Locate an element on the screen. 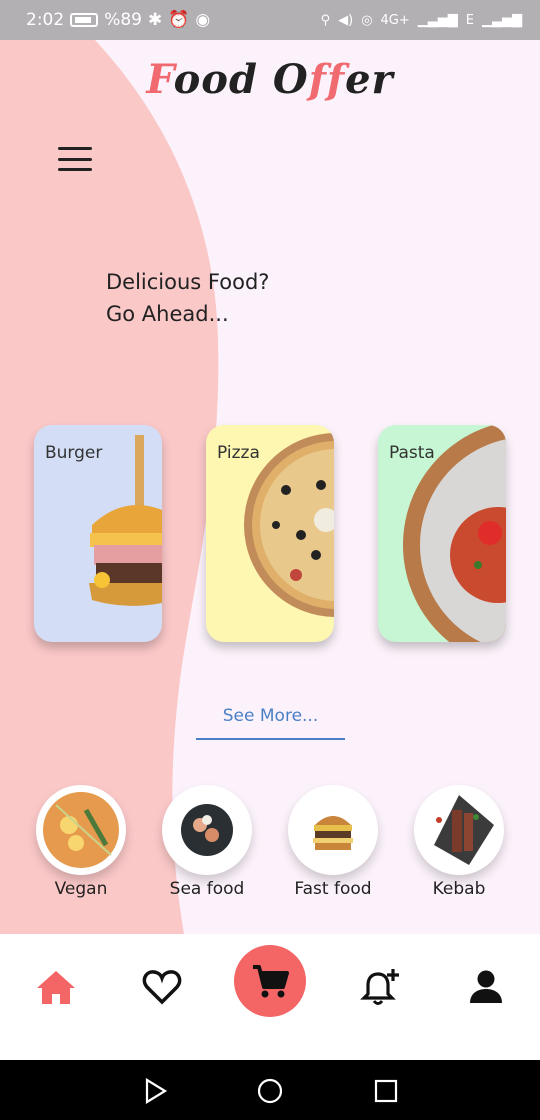 This screenshot has height=1120, width=540. kebab-image is located at coordinates (459, 830).